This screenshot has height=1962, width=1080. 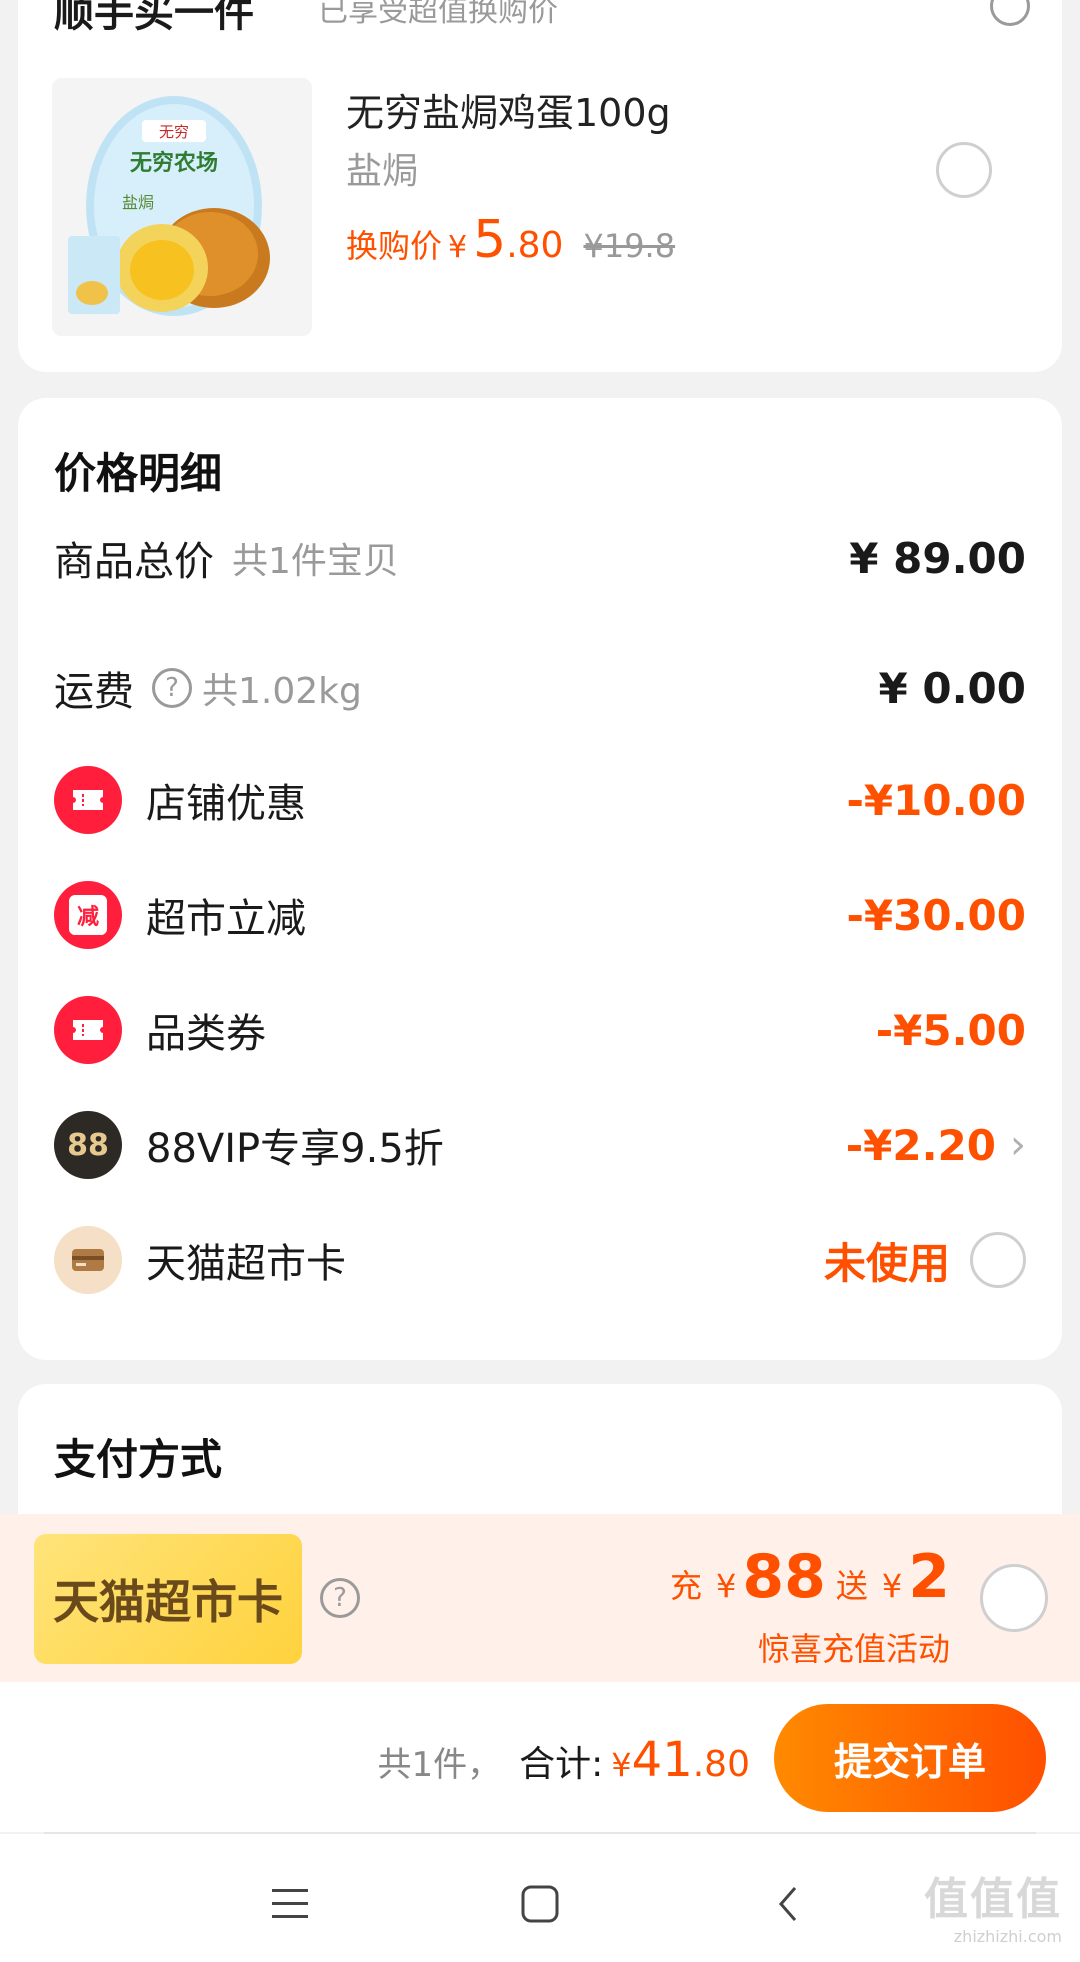 What do you see at coordinates (438, 14) in the screenshot?
I see `add-on-subtext: 已享受超值换购价` at bounding box center [438, 14].